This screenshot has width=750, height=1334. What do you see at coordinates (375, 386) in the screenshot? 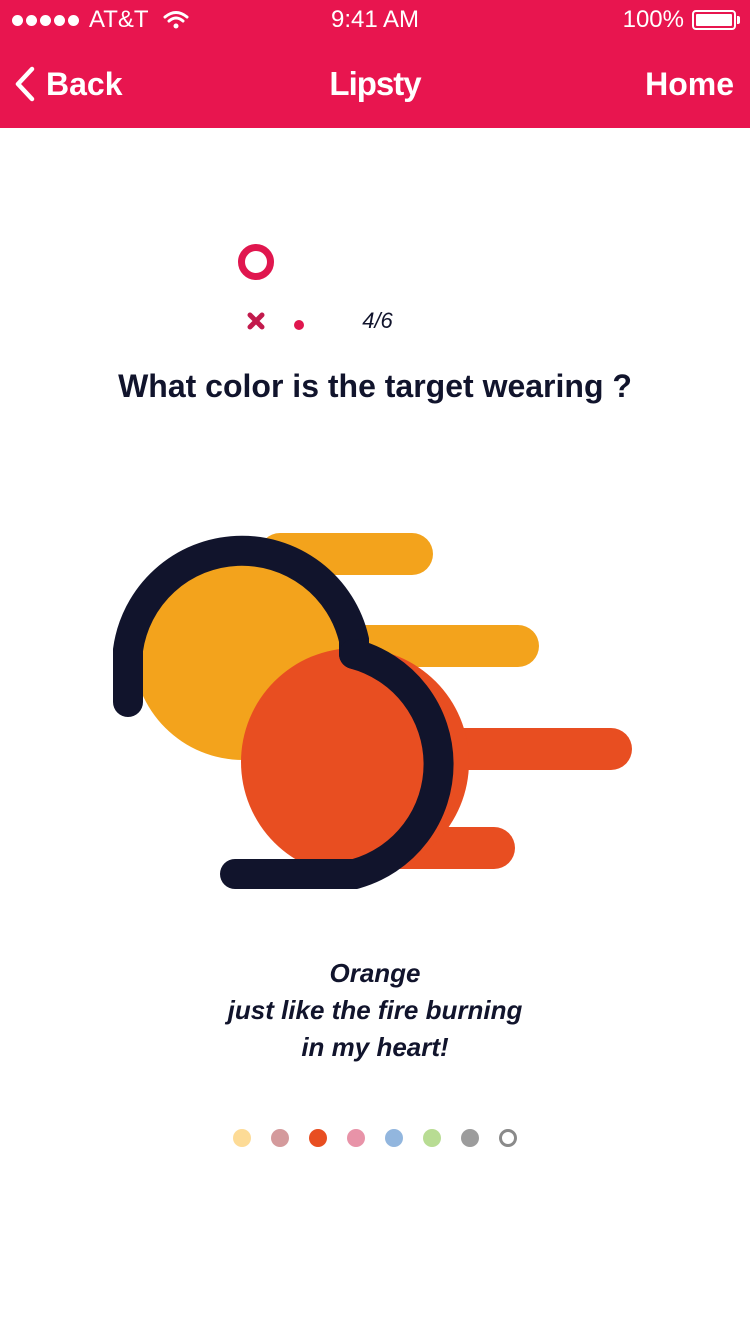
I see `question-text: What color is the target wearing ?` at bounding box center [375, 386].